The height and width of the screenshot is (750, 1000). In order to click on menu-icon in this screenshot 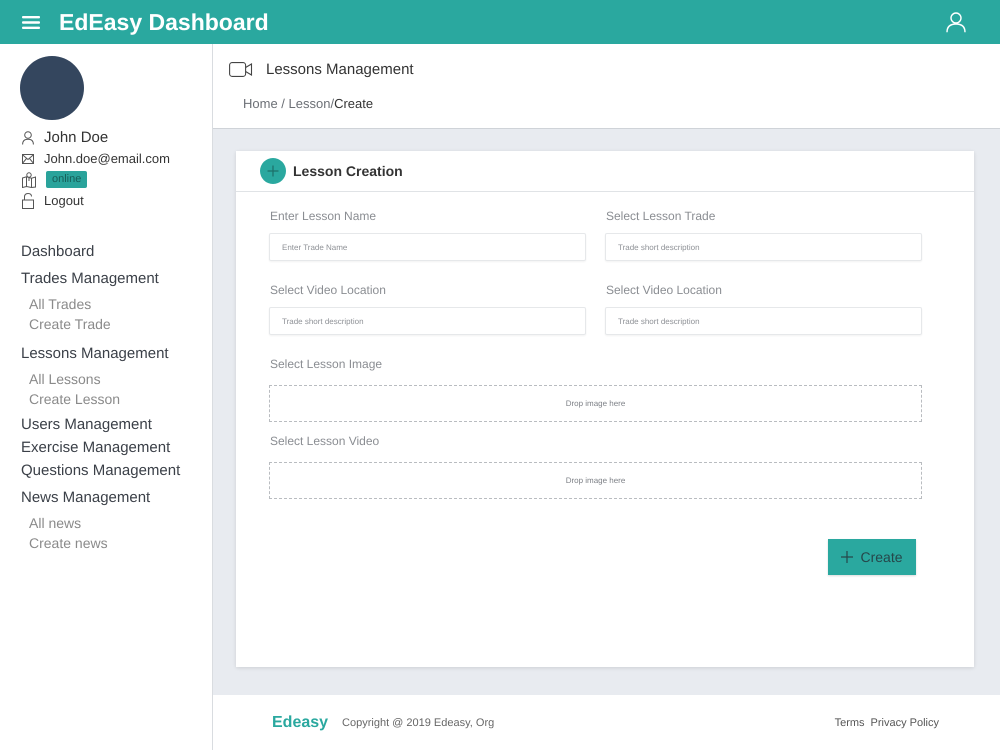, I will do `click(31, 22)`.